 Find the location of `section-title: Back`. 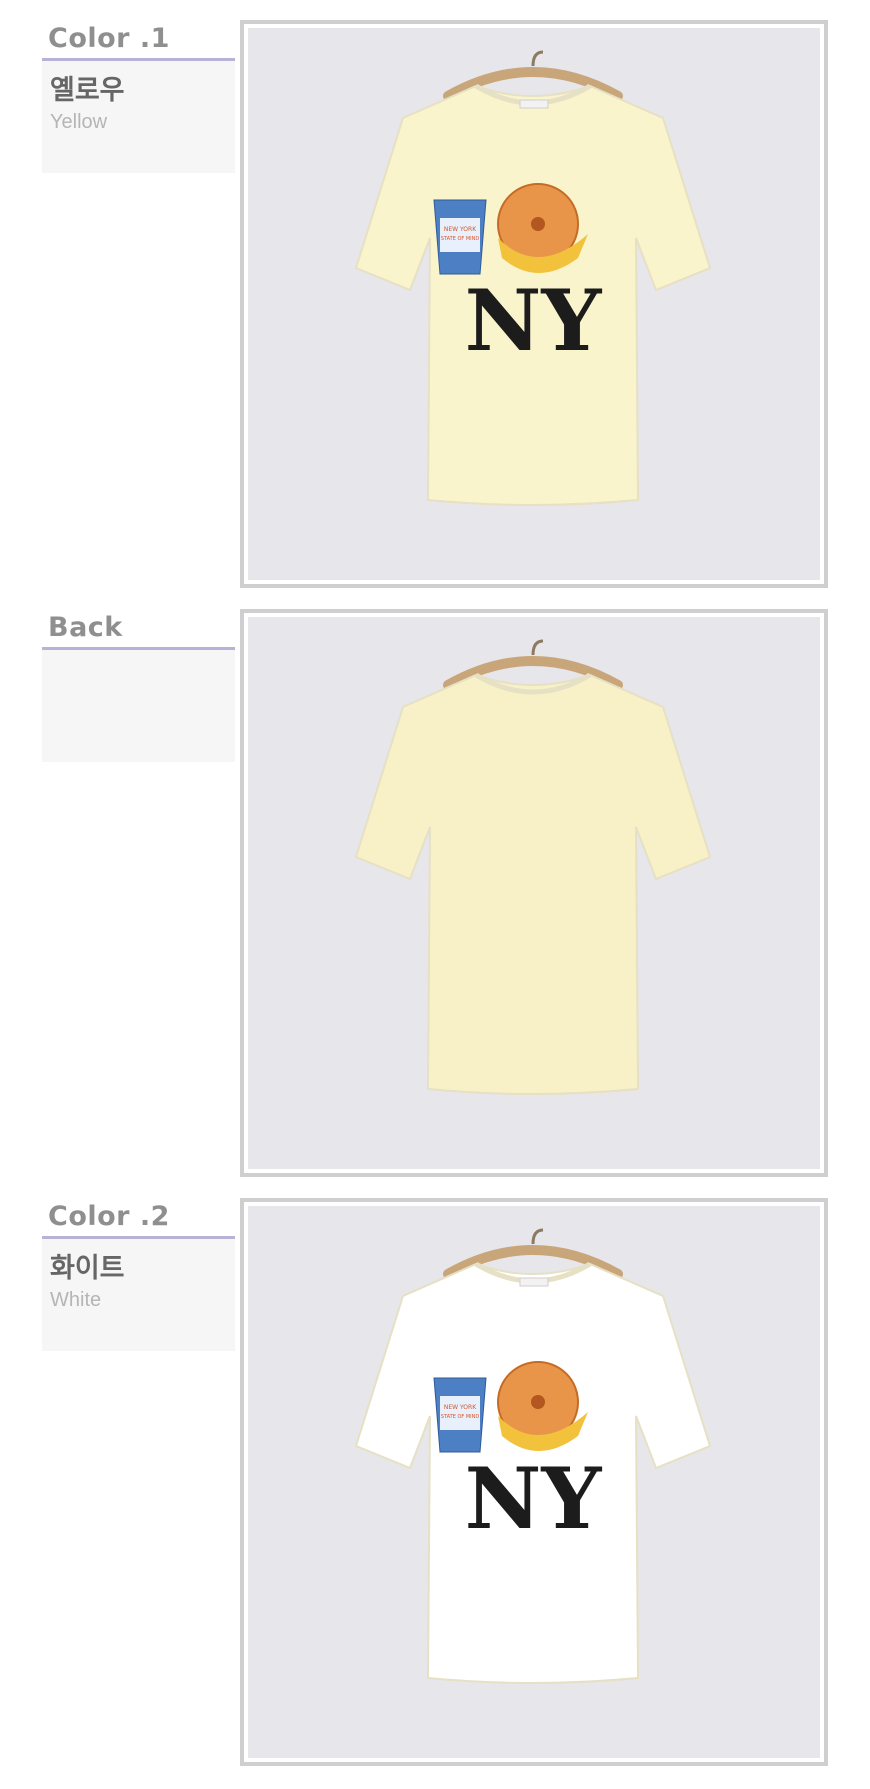

section-title: Back is located at coordinates (138, 629).